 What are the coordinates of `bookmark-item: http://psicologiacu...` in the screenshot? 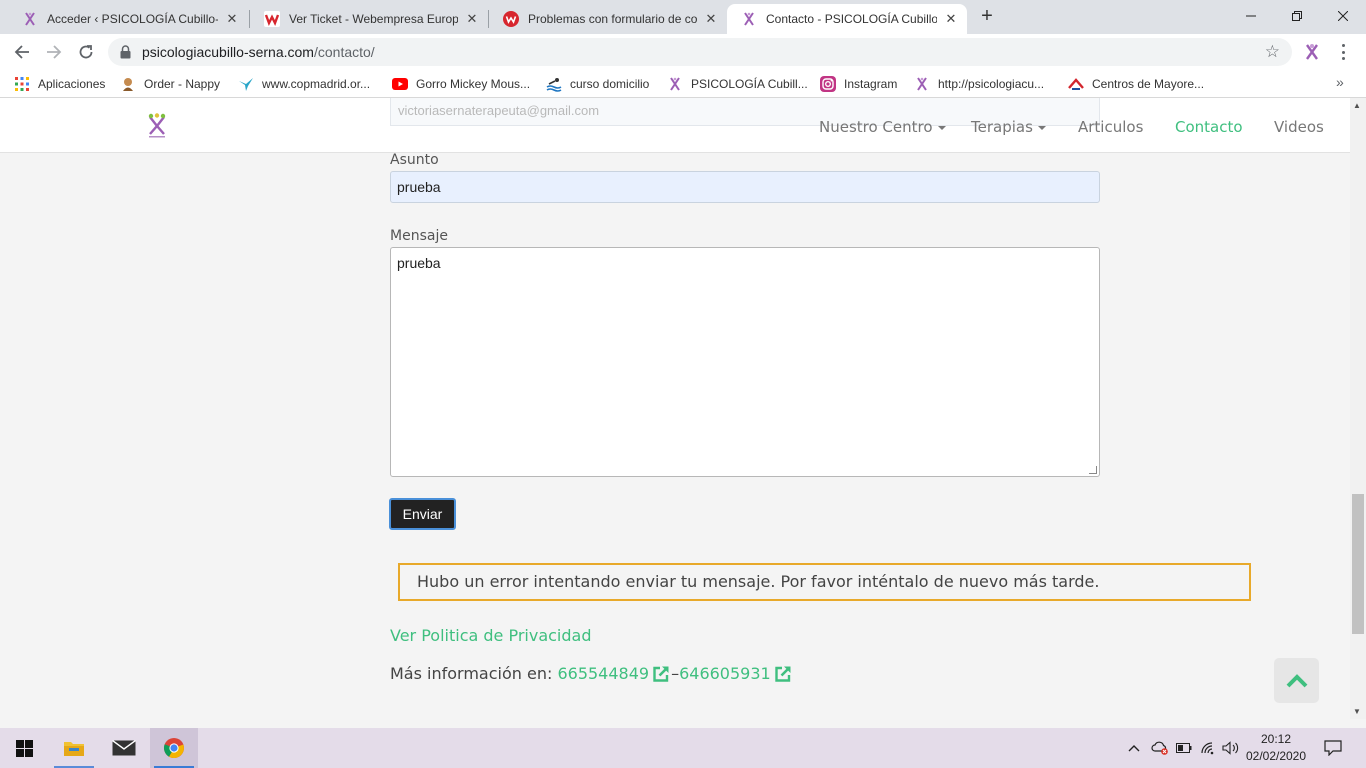 It's located at (979, 84).